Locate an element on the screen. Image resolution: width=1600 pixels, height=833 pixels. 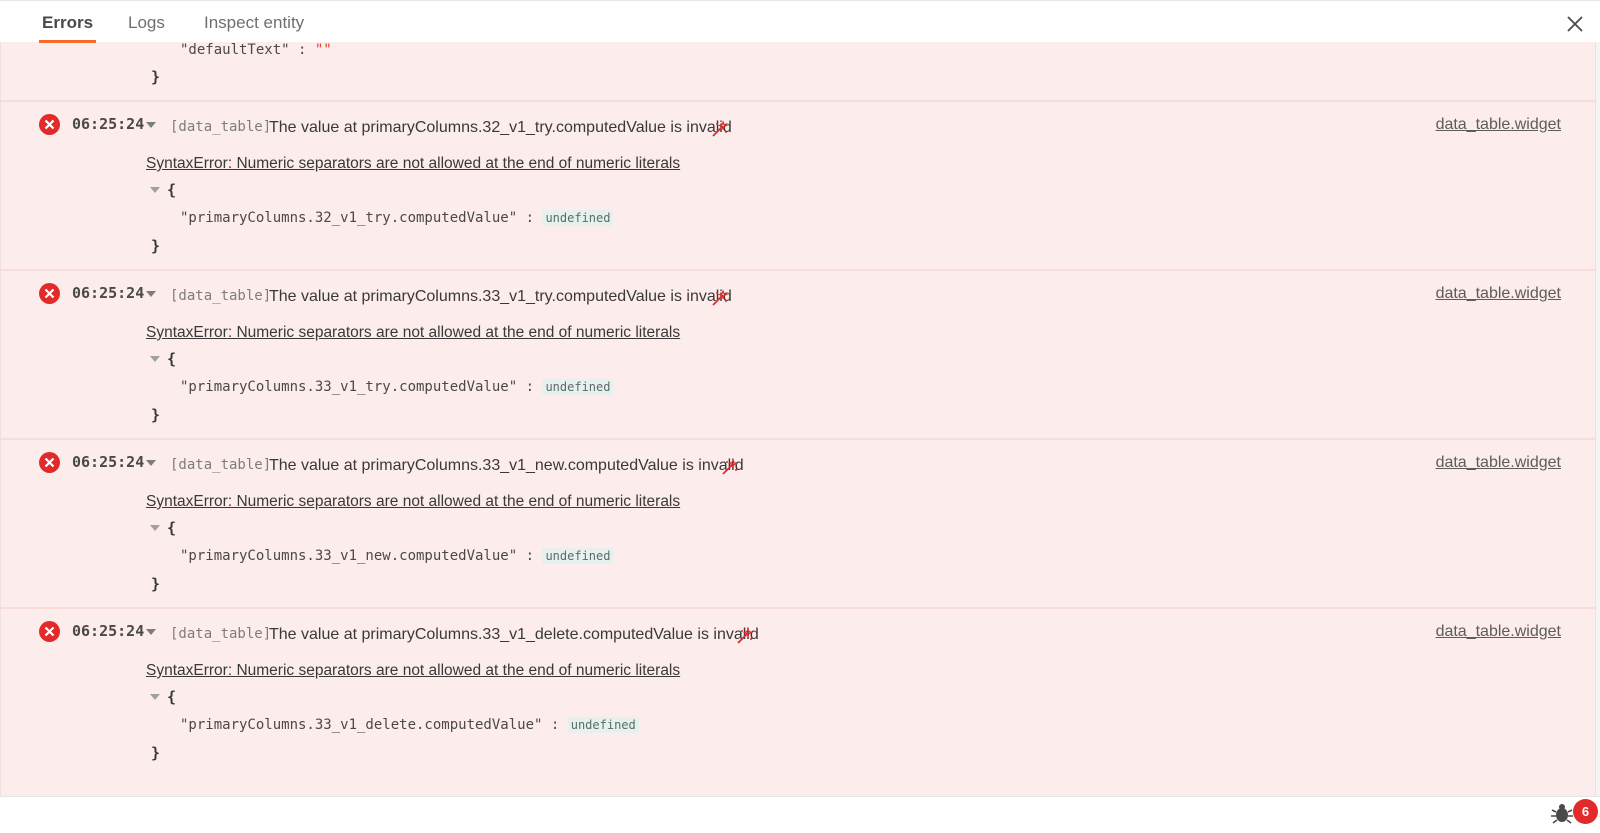
previous-json-line: "defaultText" : "" is located at coordinates (256, 50).